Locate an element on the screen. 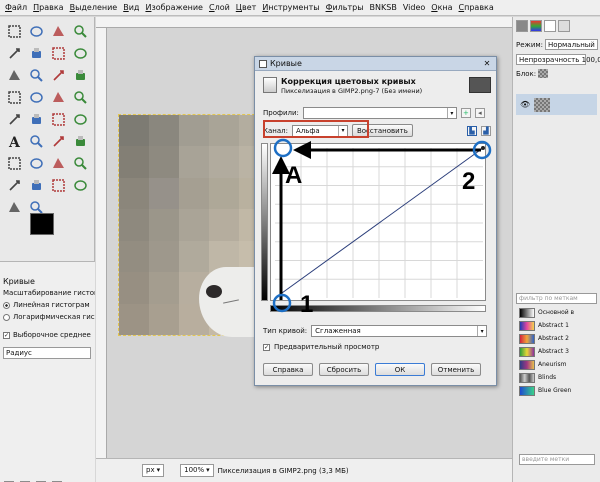 Image resolution: width=600 pixels, height=482 pixels. paths-tab-icon is located at coordinates (550, 26).